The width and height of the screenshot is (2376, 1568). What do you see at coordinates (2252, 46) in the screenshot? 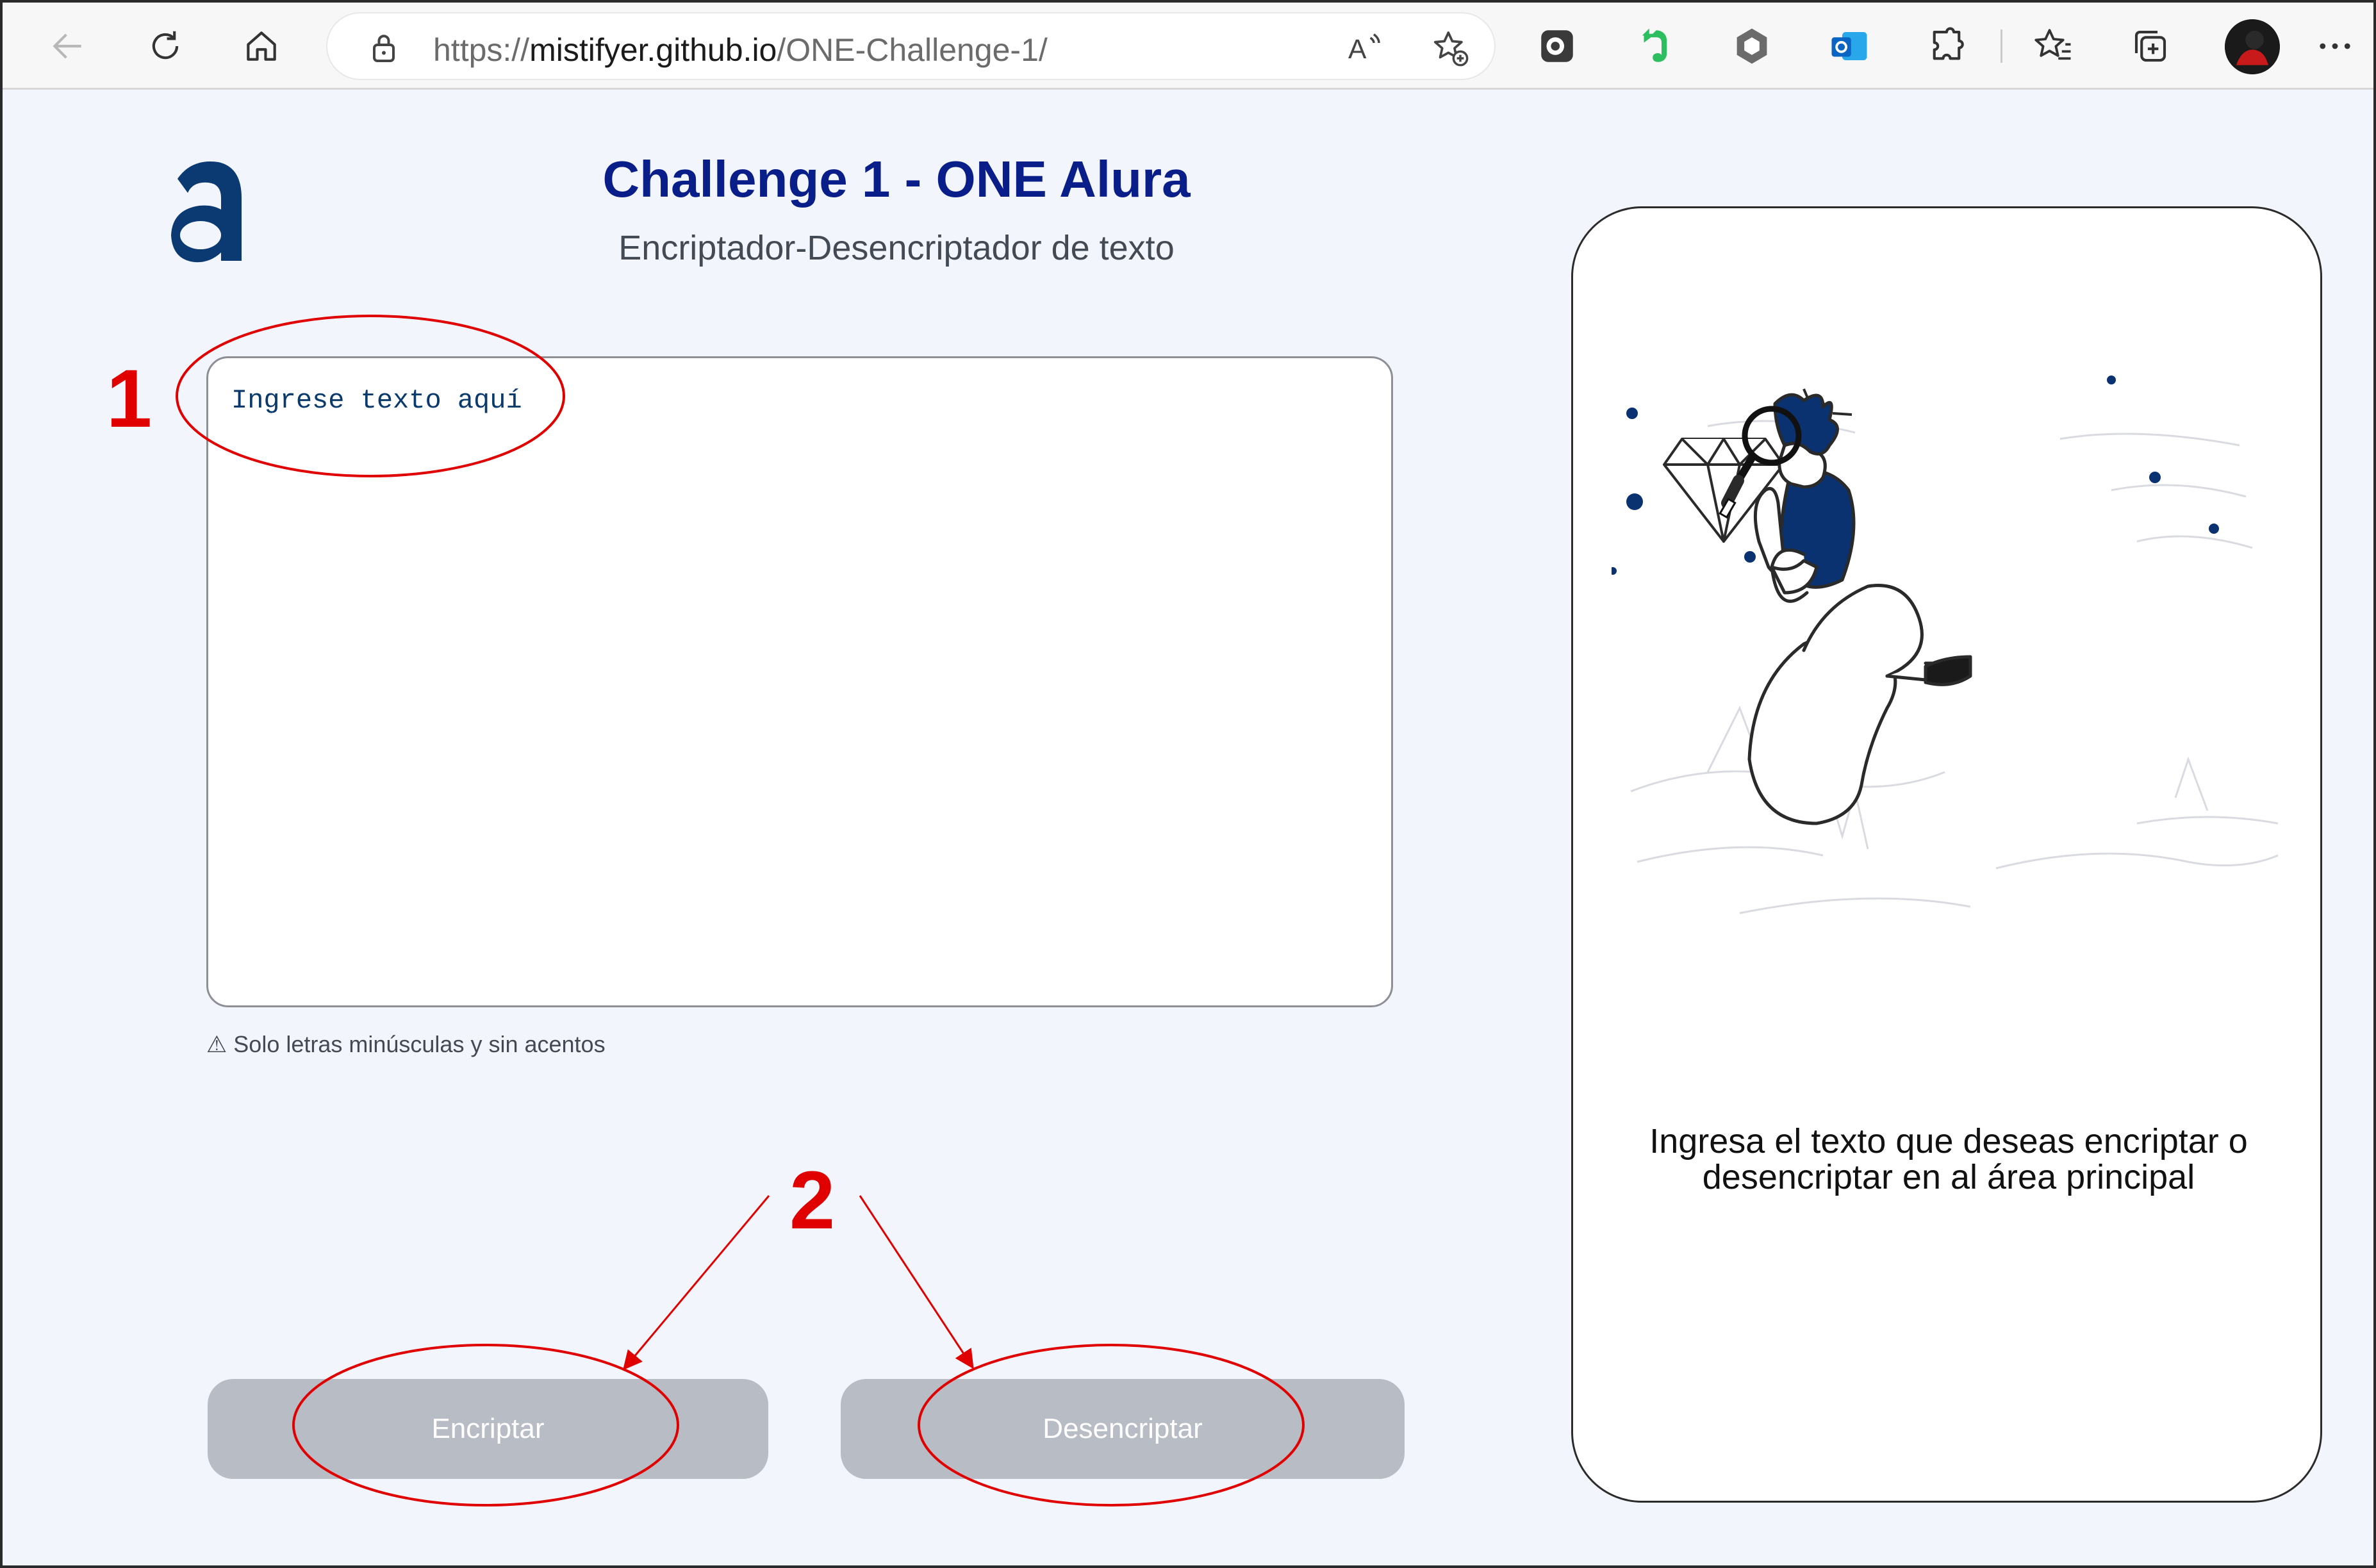
I see `profile-avatar` at bounding box center [2252, 46].